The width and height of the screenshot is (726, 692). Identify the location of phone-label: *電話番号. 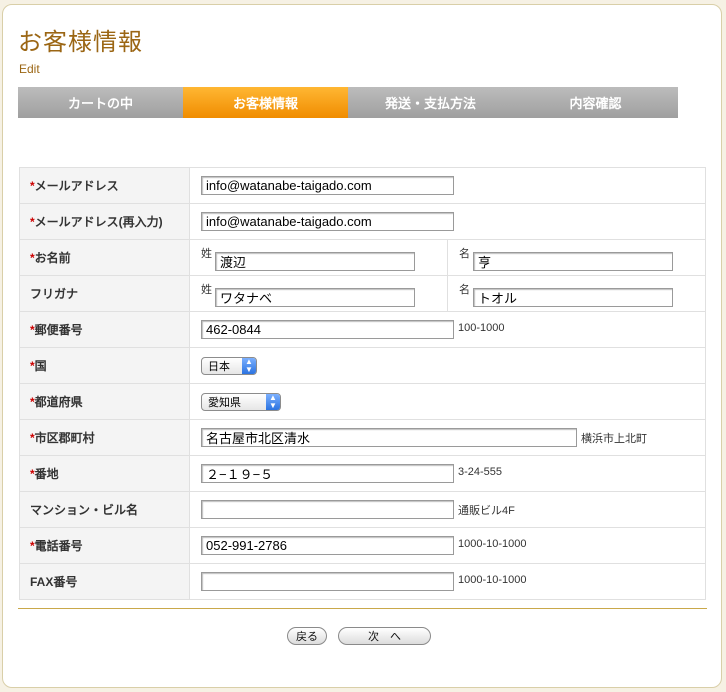
(104, 545).